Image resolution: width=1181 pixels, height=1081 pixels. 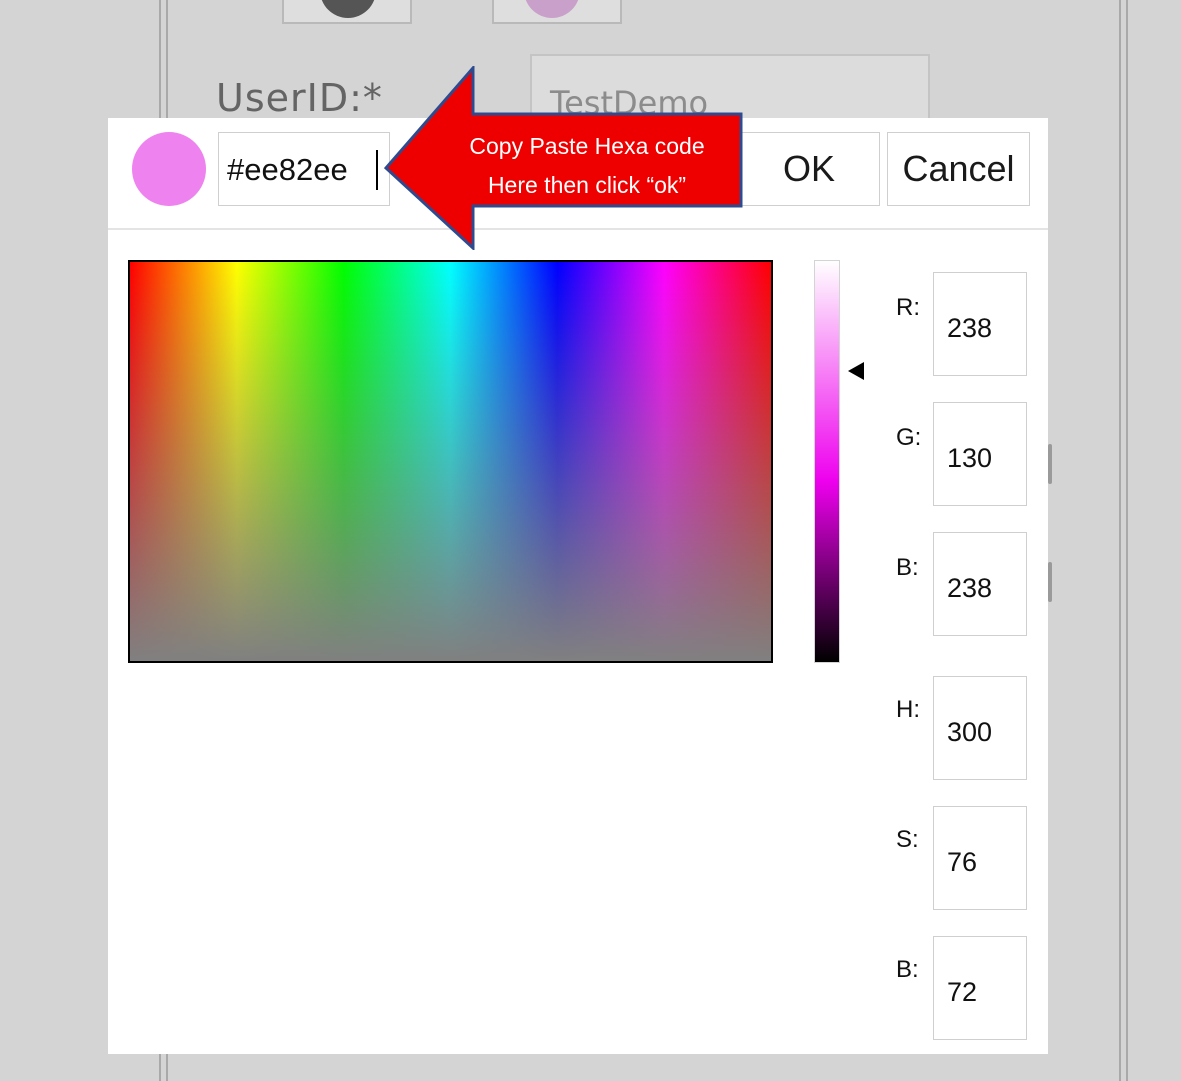 What do you see at coordinates (907, 839) in the screenshot?
I see `s-label: S:` at bounding box center [907, 839].